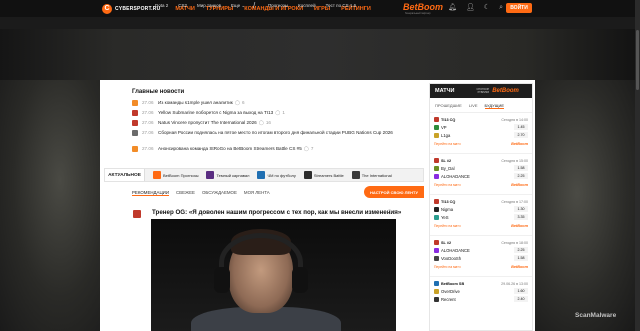  I want to click on tab-fresh: СВЕЖЕЕ, so click(185, 193).